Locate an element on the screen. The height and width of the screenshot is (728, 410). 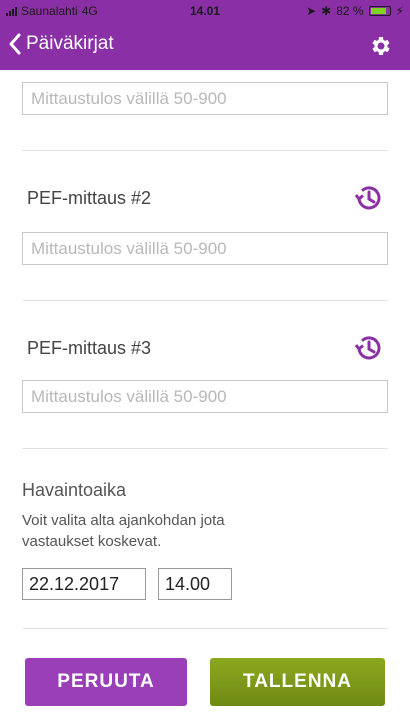
nav-bar: Päiväkirjat is located at coordinates (205, 46).